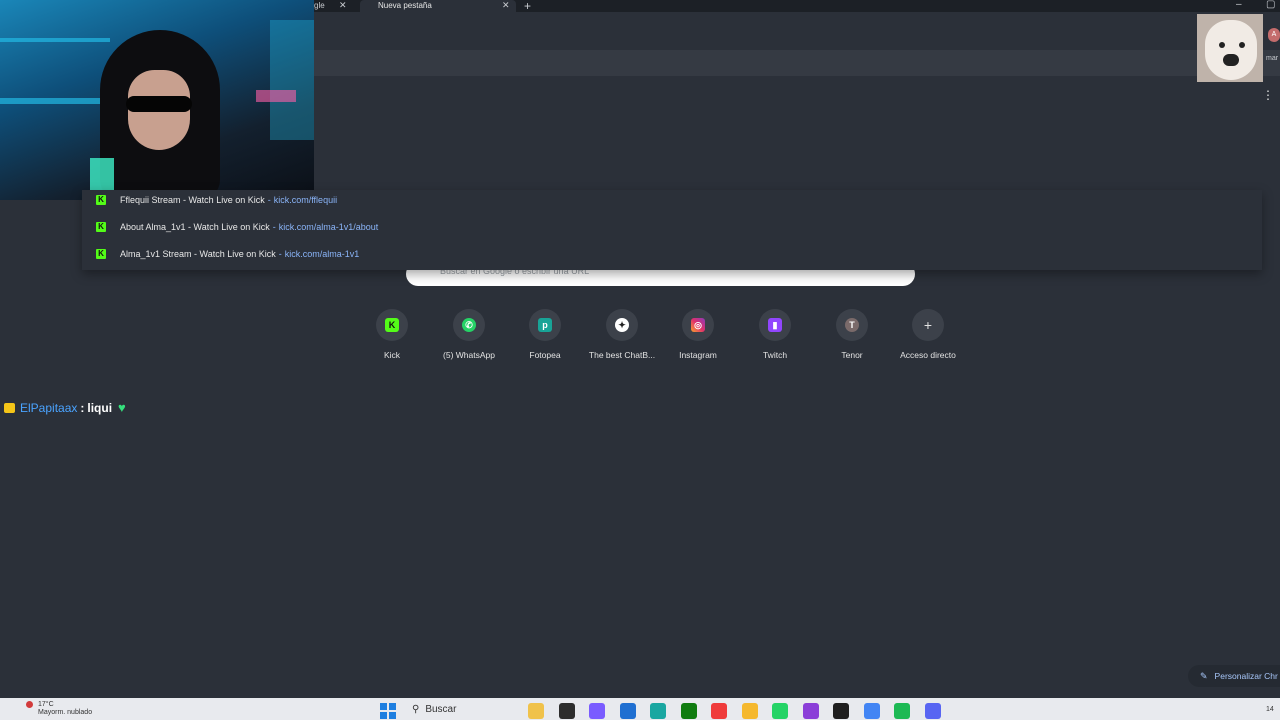 This screenshot has height=720, width=1280. What do you see at coordinates (658, 711) in the screenshot?
I see `edge-icon` at bounding box center [658, 711].